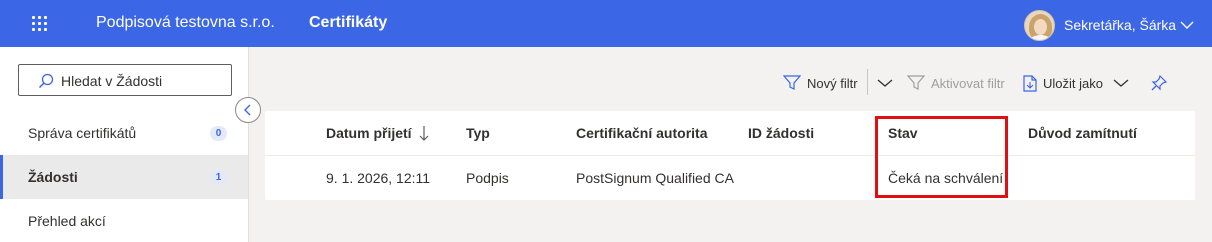 Image resolution: width=1212 pixels, height=242 pixels. I want to click on save-as-label: Uložit jako, so click(1073, 83).